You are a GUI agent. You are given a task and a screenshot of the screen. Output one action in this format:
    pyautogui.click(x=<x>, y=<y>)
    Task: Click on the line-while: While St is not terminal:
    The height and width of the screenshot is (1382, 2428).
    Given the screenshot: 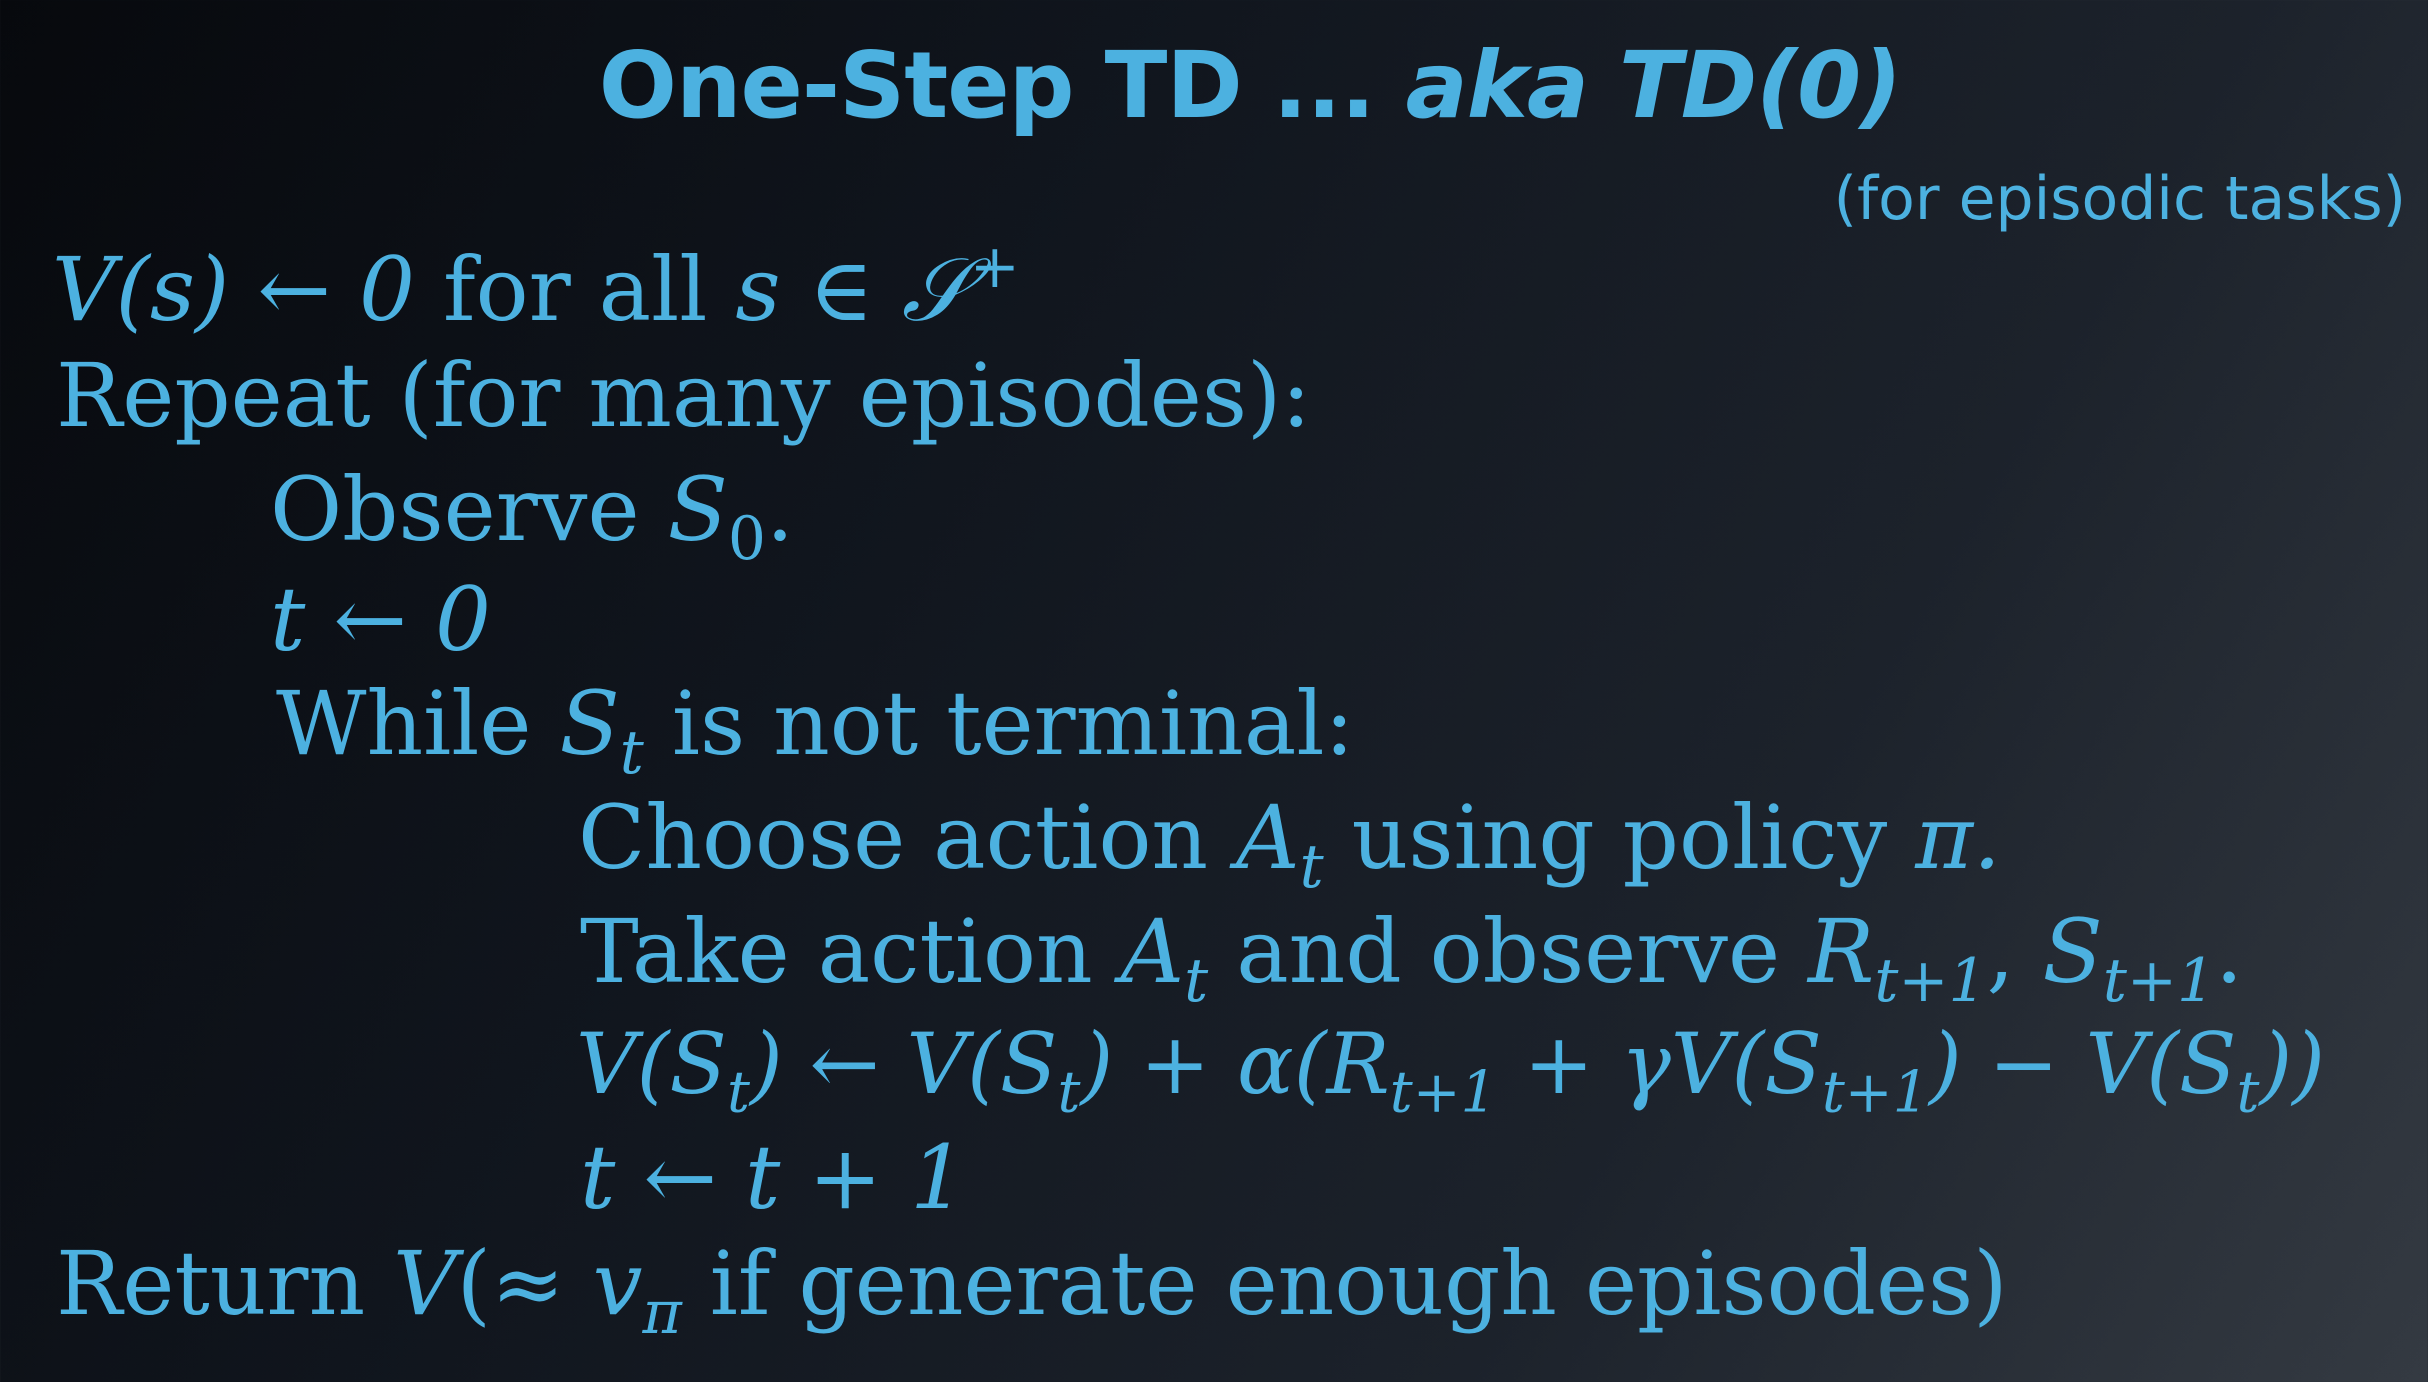 What is the action you would take?
    pyautogui.click(x=815, y=732)
    